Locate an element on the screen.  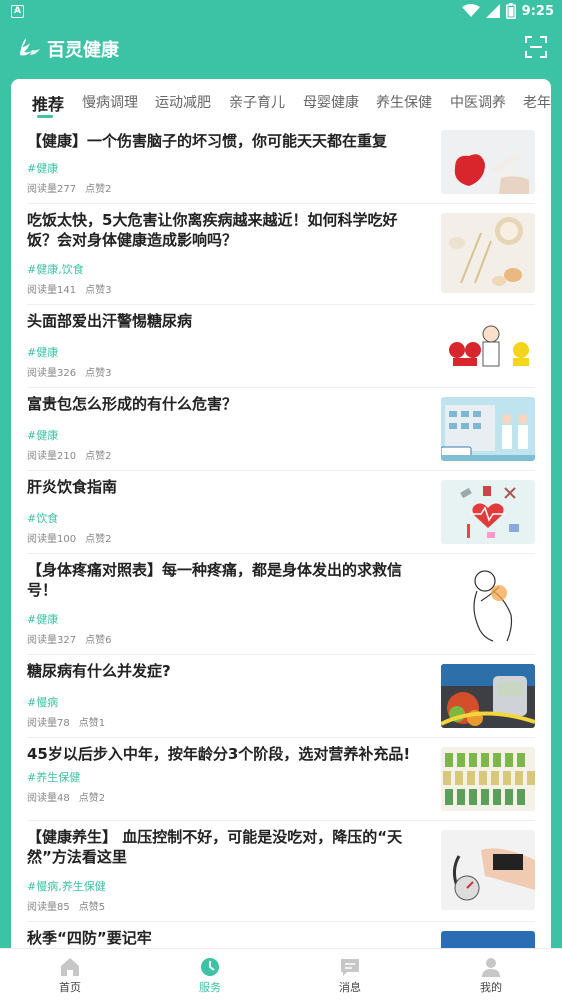
read-count: 阅读量141 is located at coordinates (52, 290).